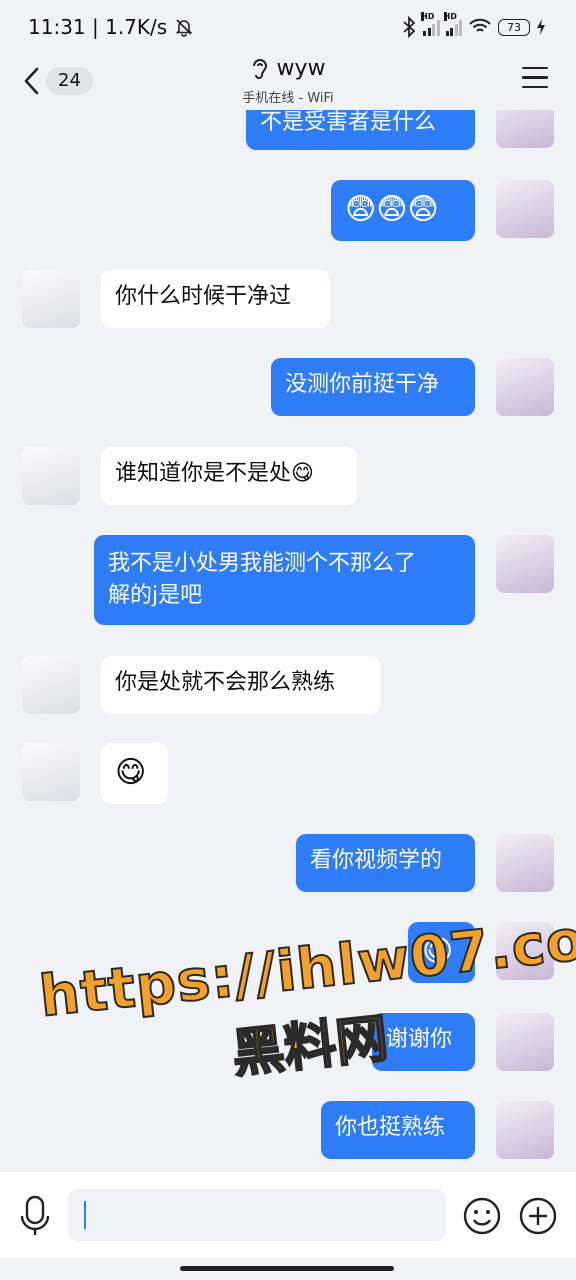  What do you see at coordinates (229, 476) in the screenshot?
I see `message-bubble: 谁知道你是不是处😋` at bounding box center [229, 476].